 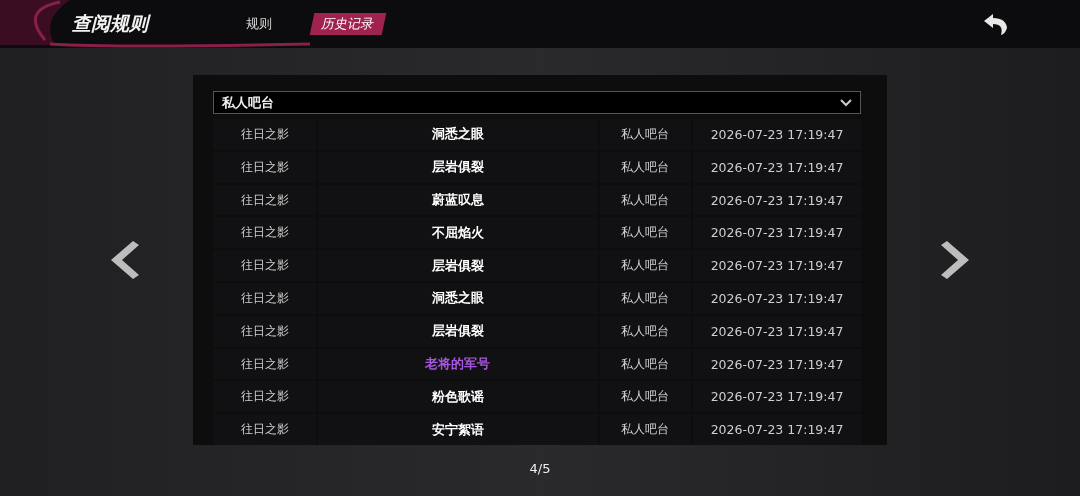 I want to click on chevron-down-icon, so click(x=846, y=102).